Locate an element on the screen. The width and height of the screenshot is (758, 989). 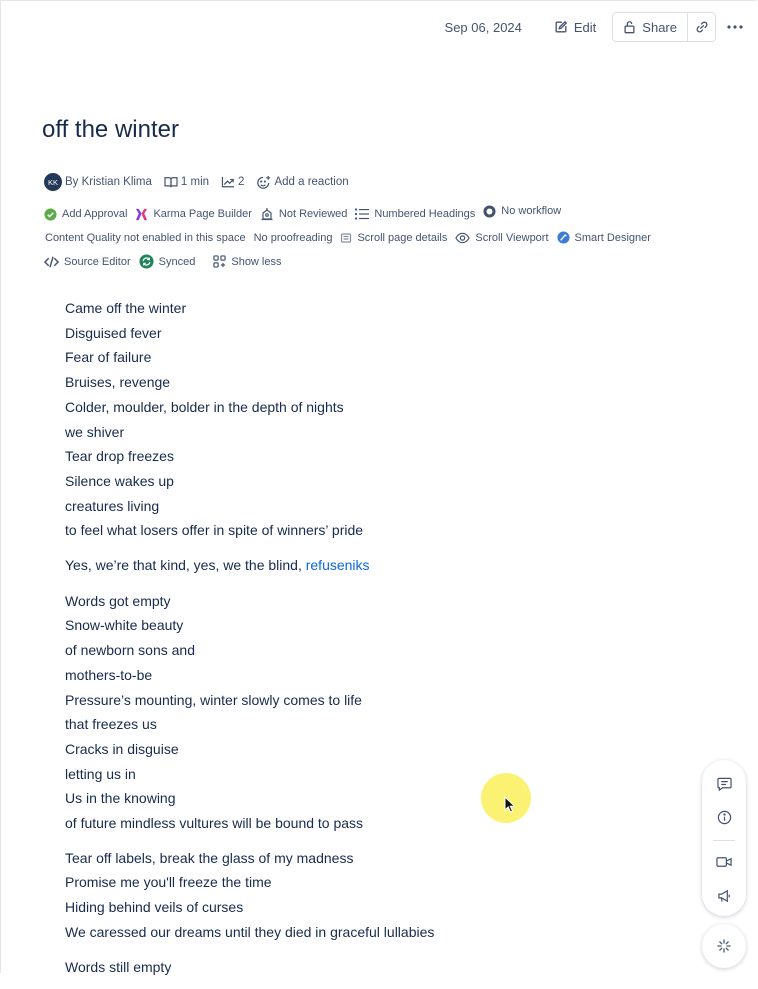
poem-line: Fear of failure is located at coordinates (108, 357).